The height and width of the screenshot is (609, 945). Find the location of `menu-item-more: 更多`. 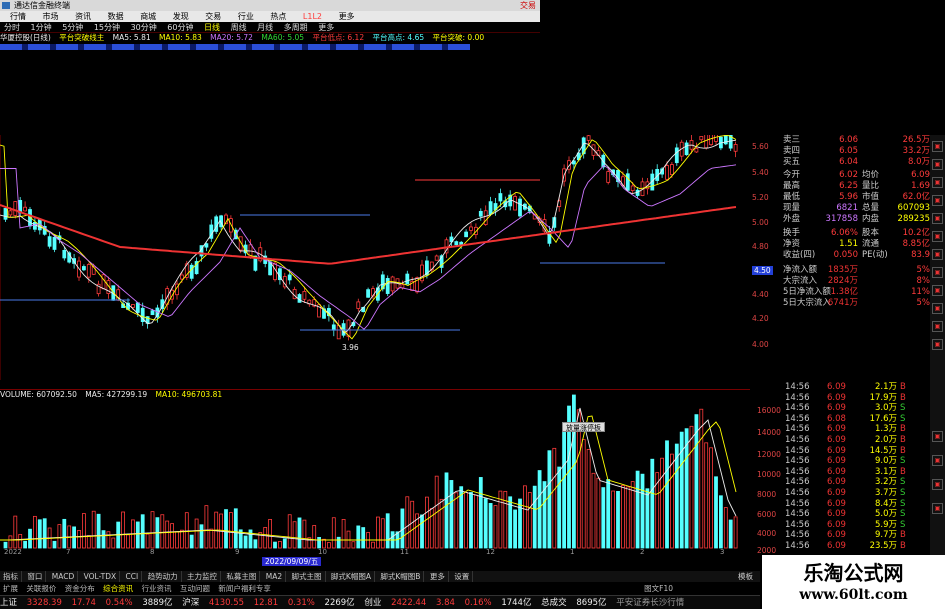

menu-item-more: 更多 is located at coordinates (347, 16).